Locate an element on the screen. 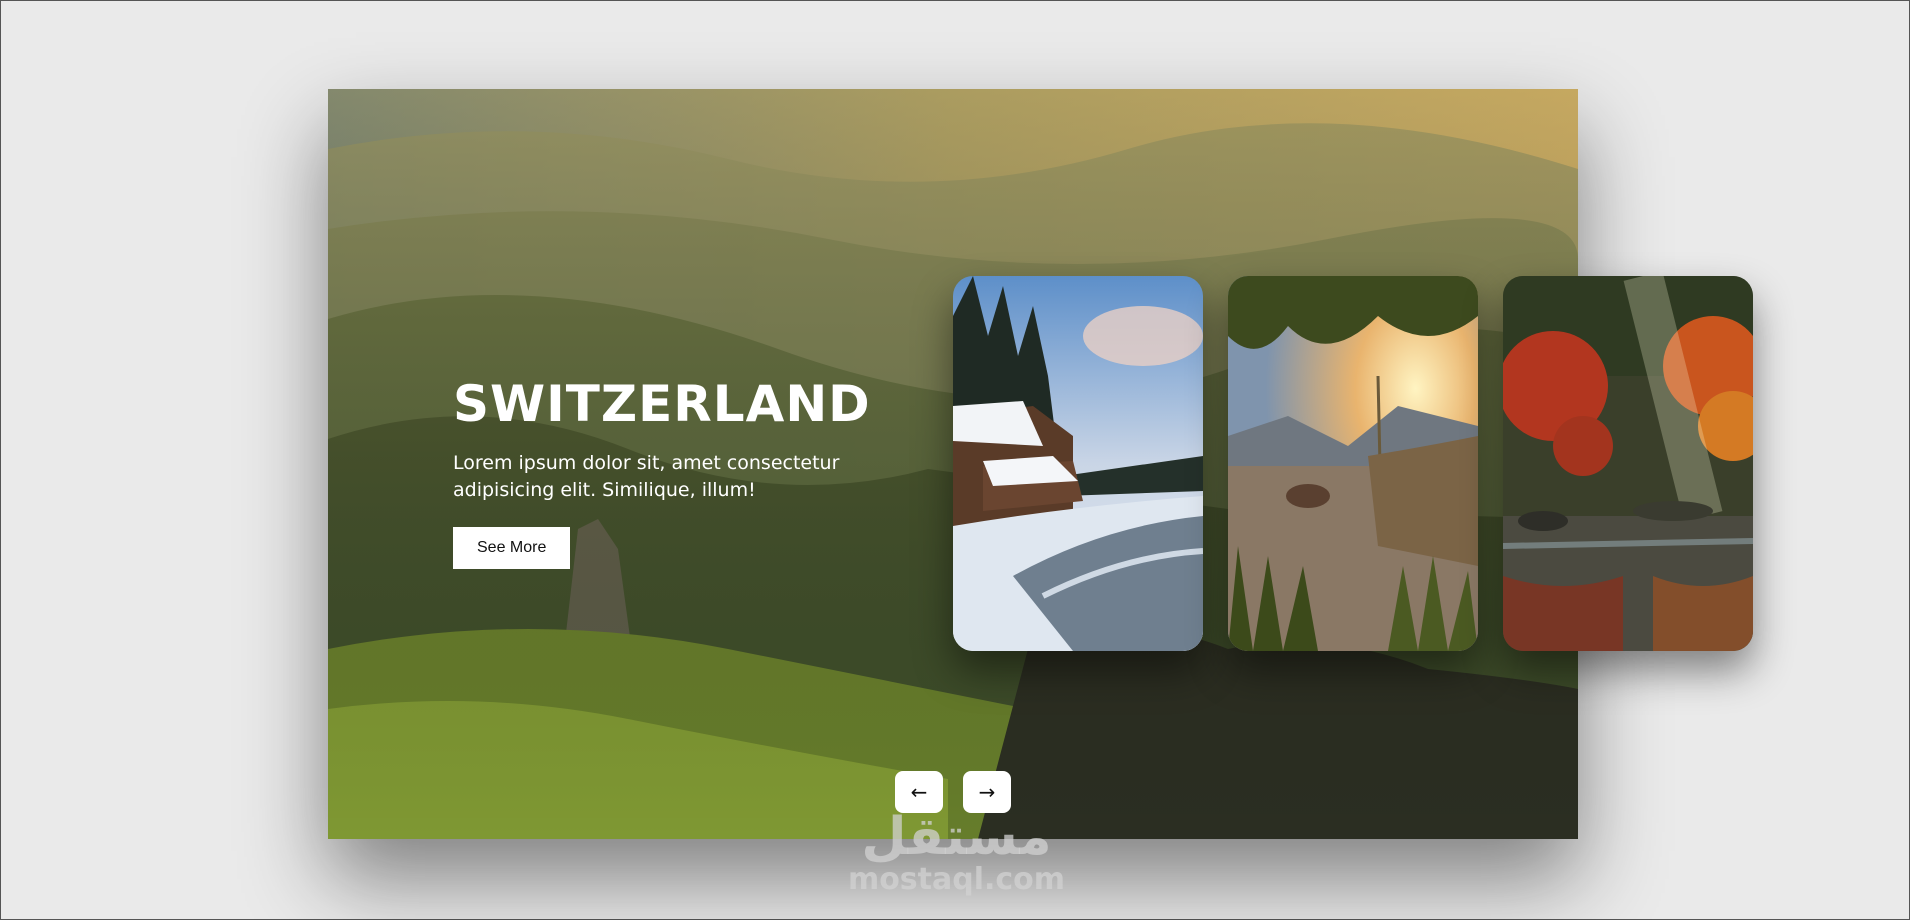 This screenshot has width=1910, height=920. card-snowy-cabin is located at coordinates (1078, 463).